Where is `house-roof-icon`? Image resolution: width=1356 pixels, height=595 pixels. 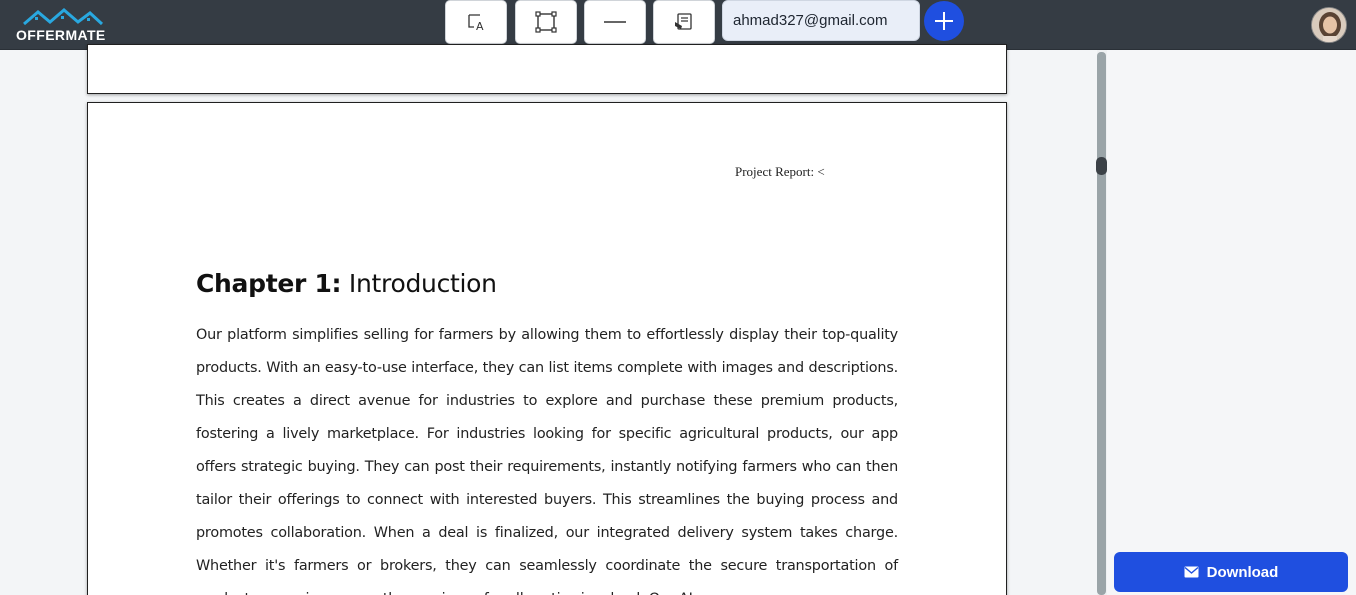
house-roof-icon is located at coordinates (63, 17).